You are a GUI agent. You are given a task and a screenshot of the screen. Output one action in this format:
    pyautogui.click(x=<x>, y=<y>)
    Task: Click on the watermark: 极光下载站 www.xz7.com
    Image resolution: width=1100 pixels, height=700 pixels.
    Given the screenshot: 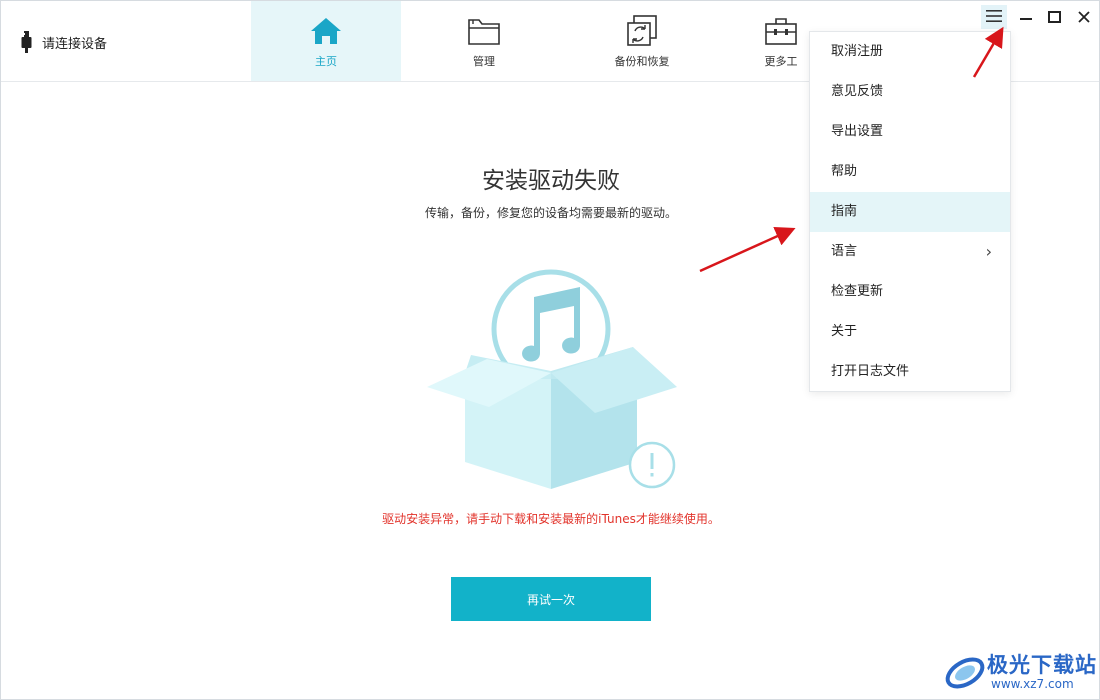 What is the action you would take?
    pyautogui.click(x=1019, y=672)
    